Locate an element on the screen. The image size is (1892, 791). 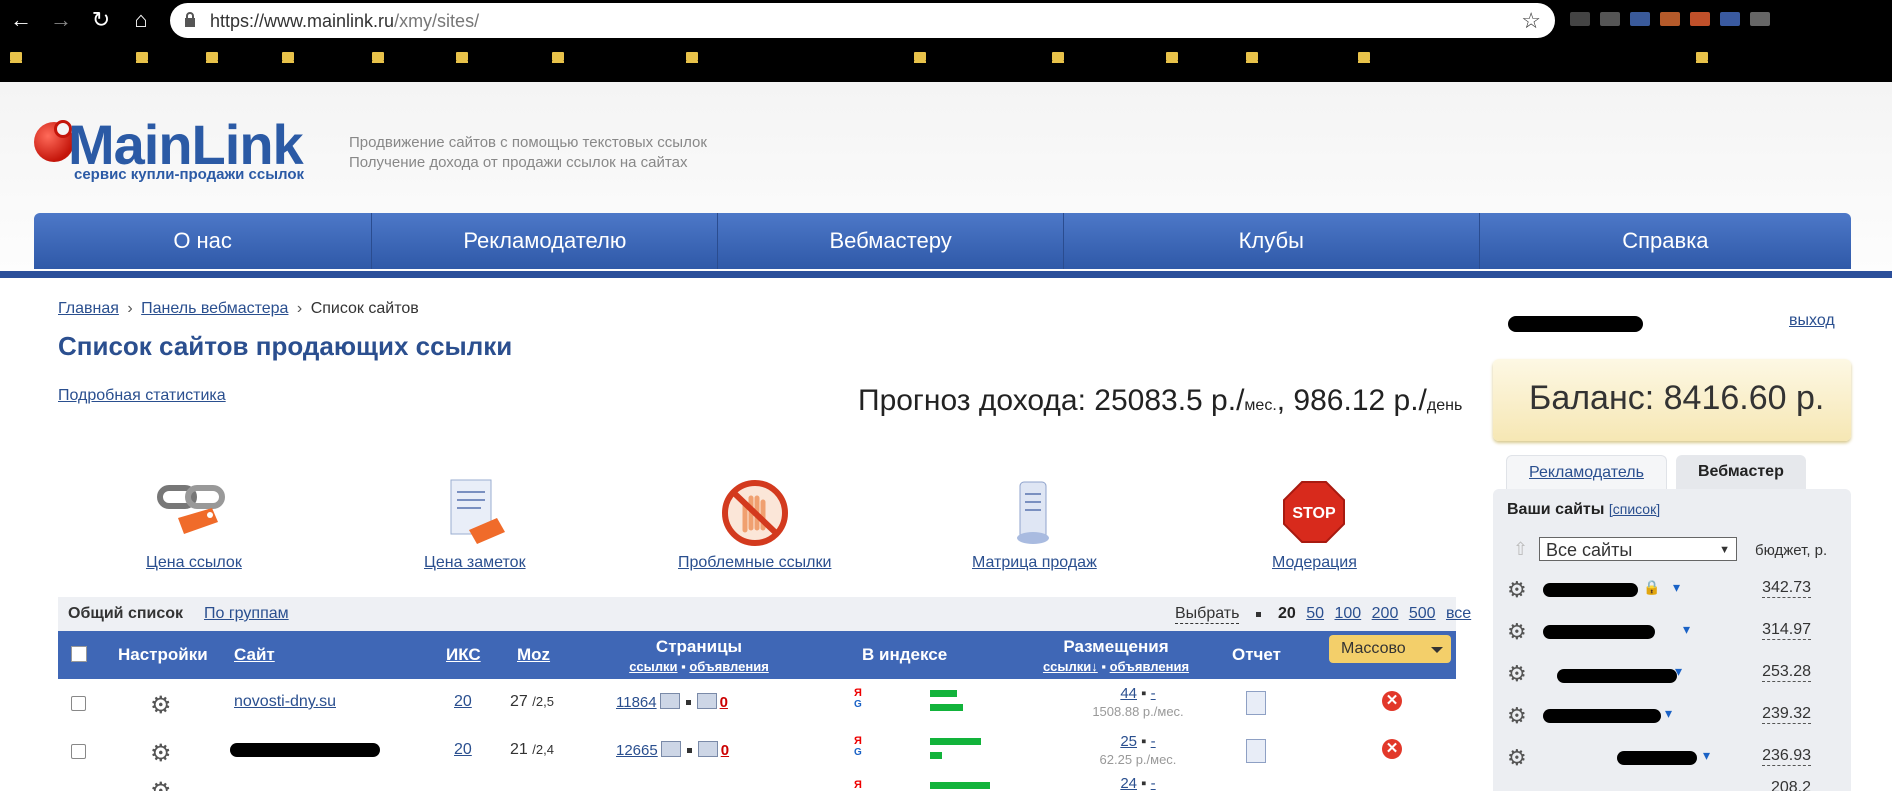
nav-item-help: Справка is located at coordinates (1665, 241).